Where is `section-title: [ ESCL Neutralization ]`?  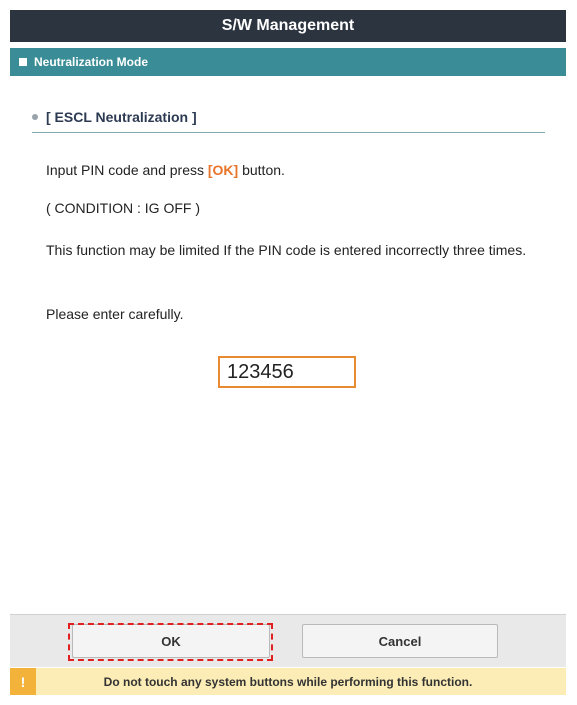
section-title: [ ESCL Neutralization ] is located at coordinates (121, 117).